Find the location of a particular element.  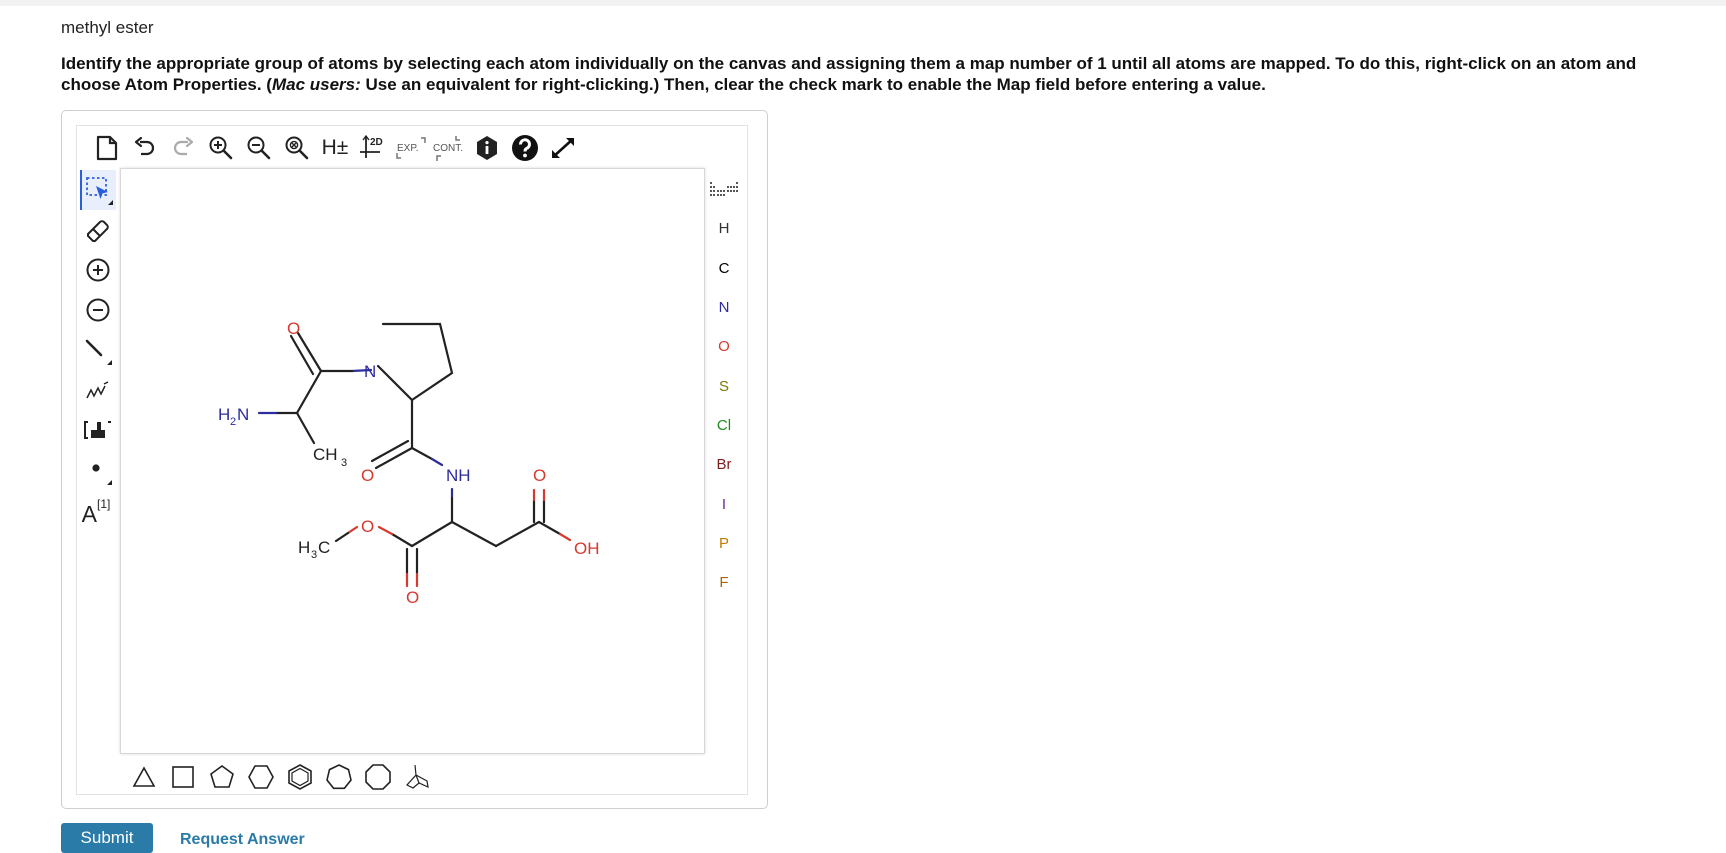

bond-tool is located at coordinates (98, 350).